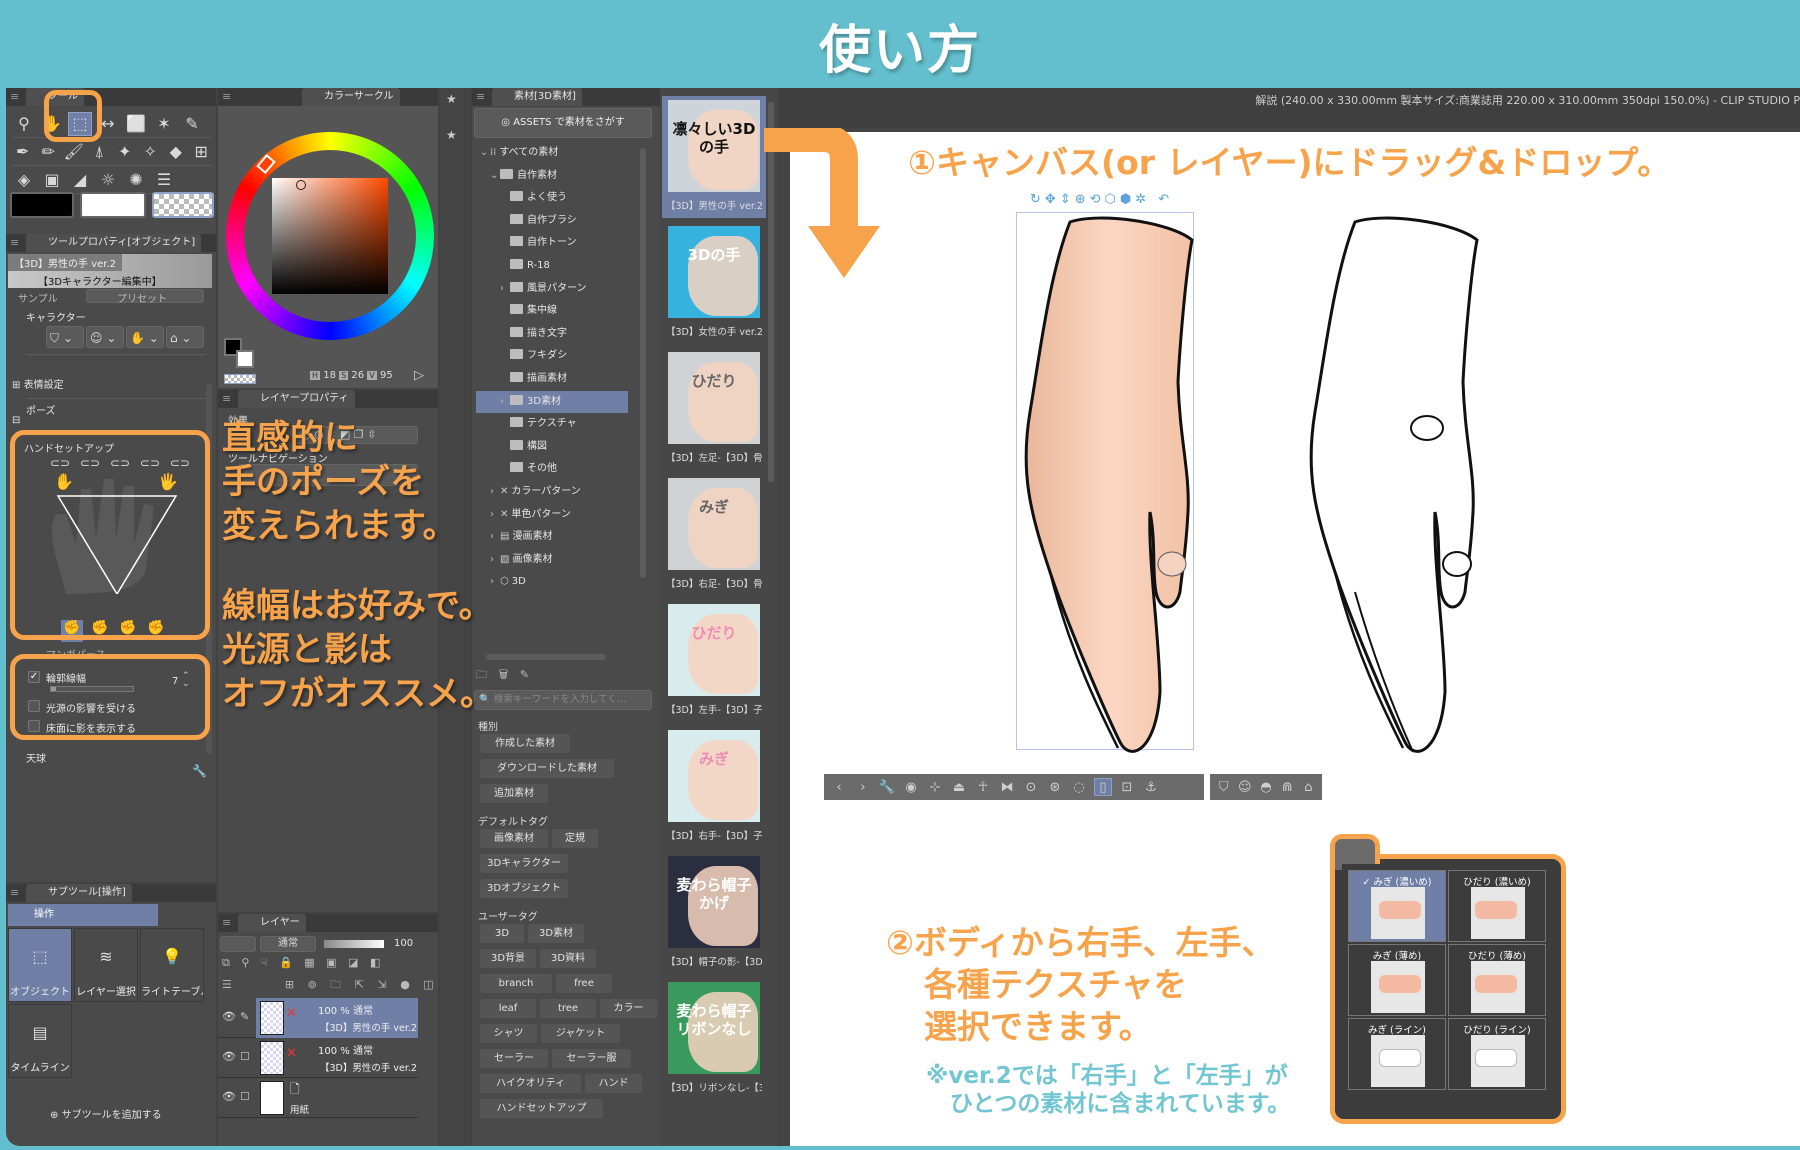 This screenshot has width=1800, height=1150. I want to click on texture-option: みぎ (薄め), so click(1397, 980).